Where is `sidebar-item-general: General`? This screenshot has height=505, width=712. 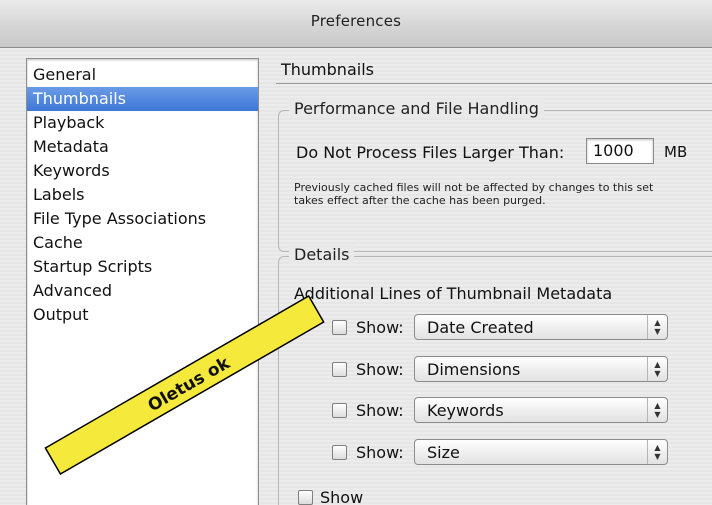 sidebar-item-general: General is located at coordinates (142, 75).